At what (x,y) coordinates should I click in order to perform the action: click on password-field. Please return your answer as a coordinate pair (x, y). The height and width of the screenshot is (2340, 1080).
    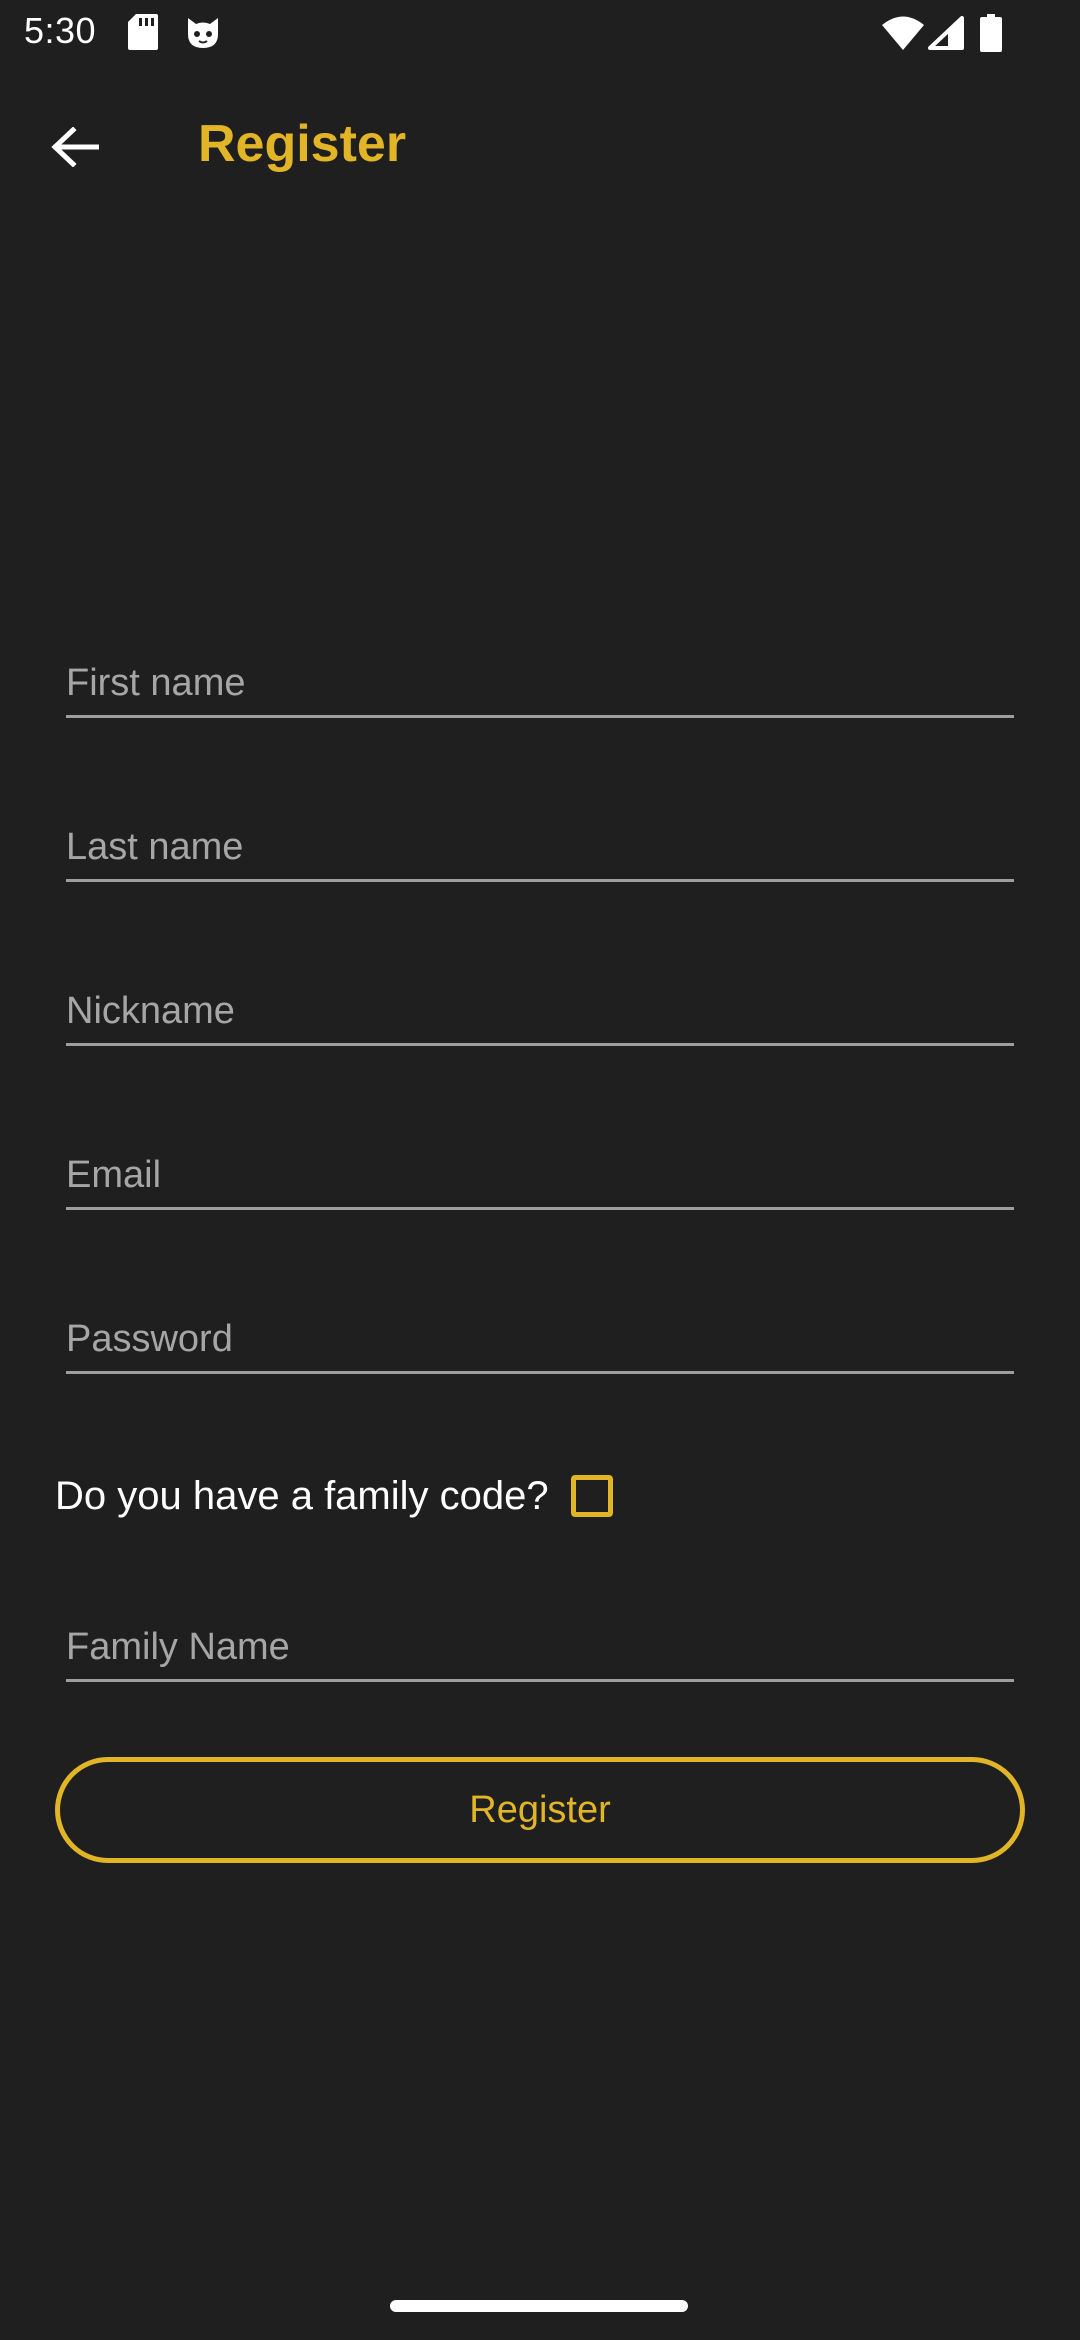
    Looking at the image, I should click on (540, 1339).